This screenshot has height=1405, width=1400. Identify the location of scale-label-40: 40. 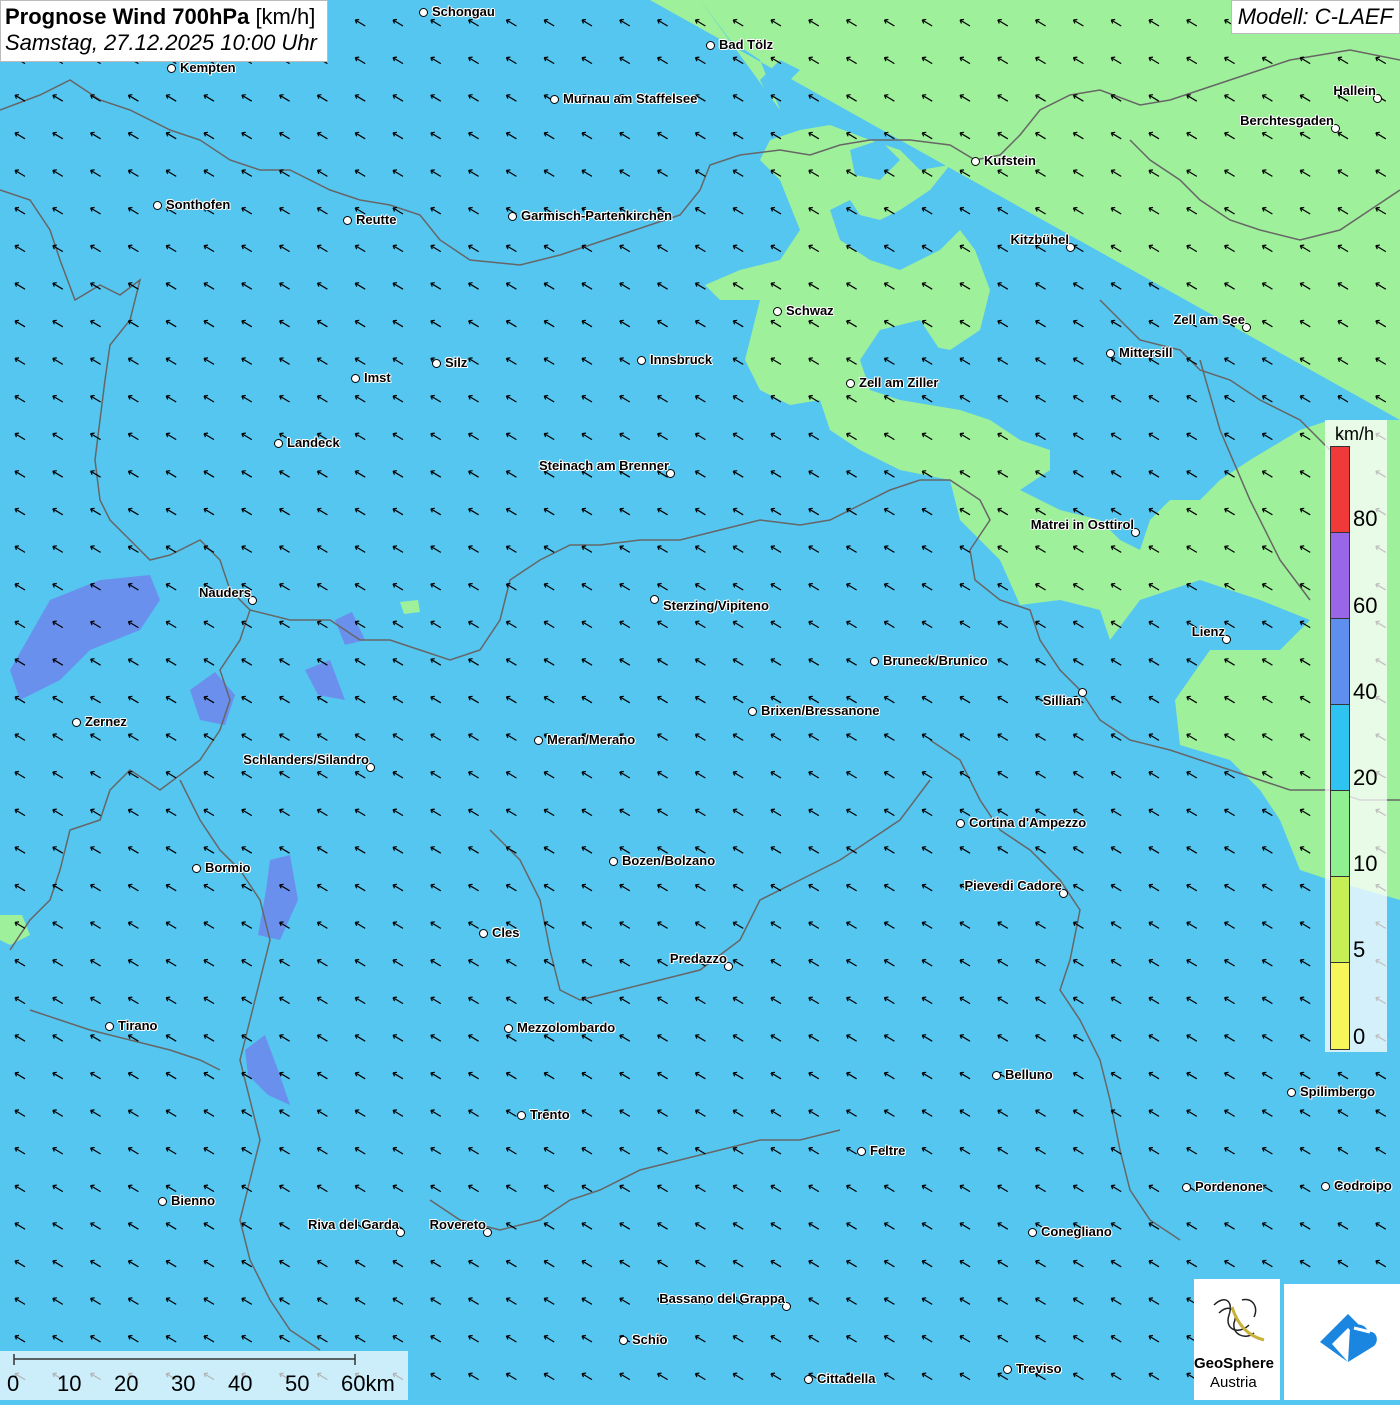
(240, 1383).